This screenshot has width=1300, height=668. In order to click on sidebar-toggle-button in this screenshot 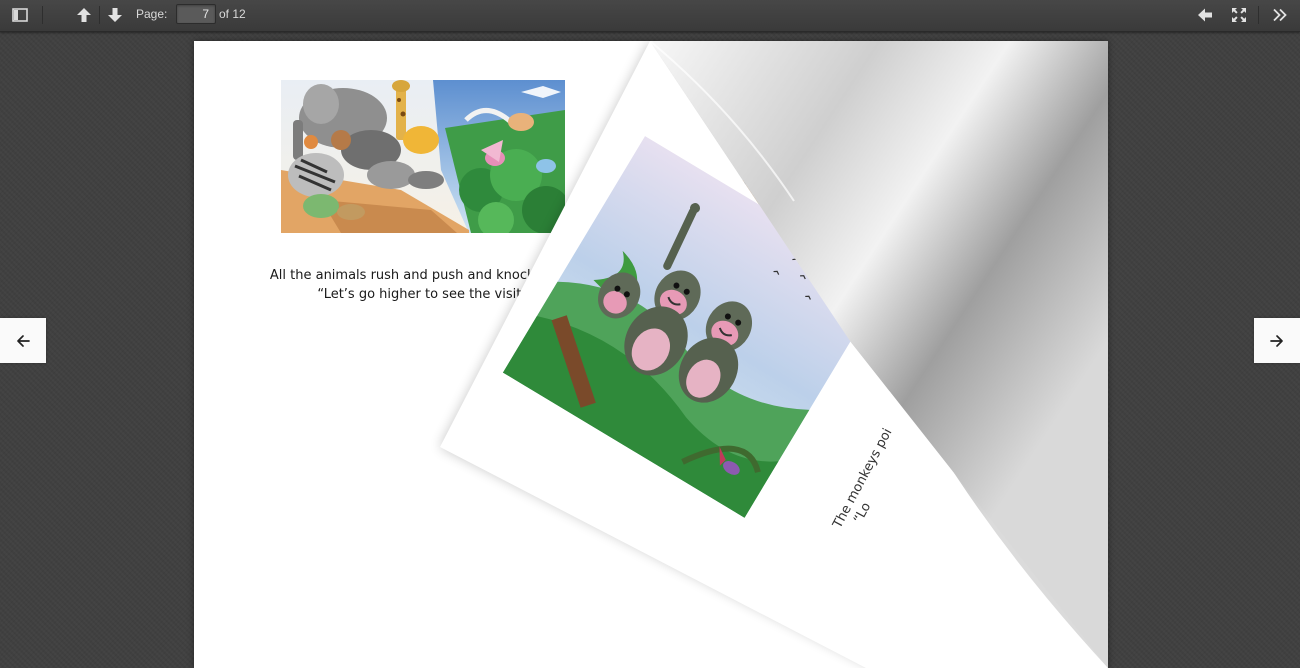, I will do `click(20, 15)`.